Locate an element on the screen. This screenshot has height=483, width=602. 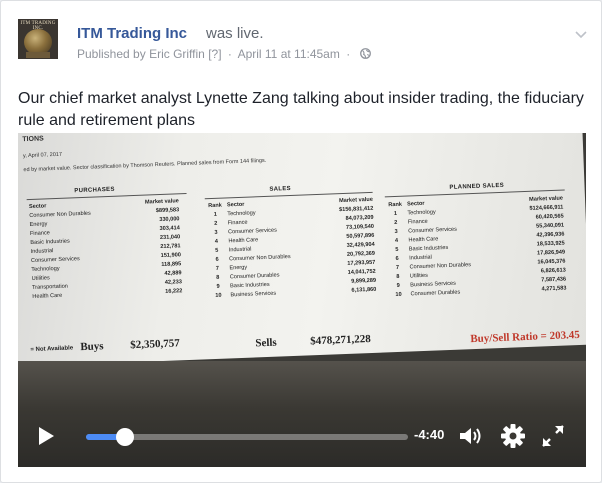
summary-ratio: Buy/Sell Ratio = 203.45 is located at coordinates (525, 337).